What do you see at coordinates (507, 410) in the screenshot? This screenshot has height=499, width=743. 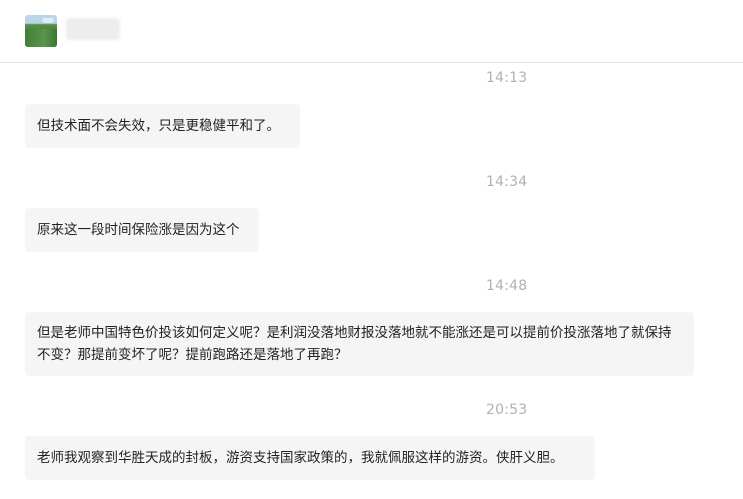 I see `message-timestamp: 20:53` at bounding box center [507, 410].